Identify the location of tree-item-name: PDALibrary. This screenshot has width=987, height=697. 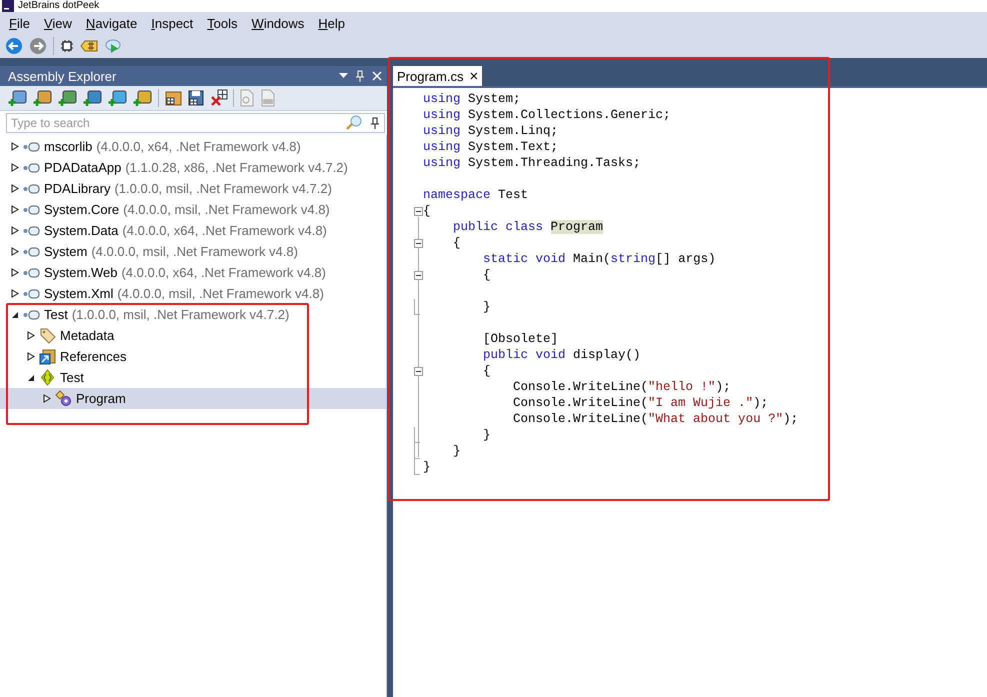
(77, 188).